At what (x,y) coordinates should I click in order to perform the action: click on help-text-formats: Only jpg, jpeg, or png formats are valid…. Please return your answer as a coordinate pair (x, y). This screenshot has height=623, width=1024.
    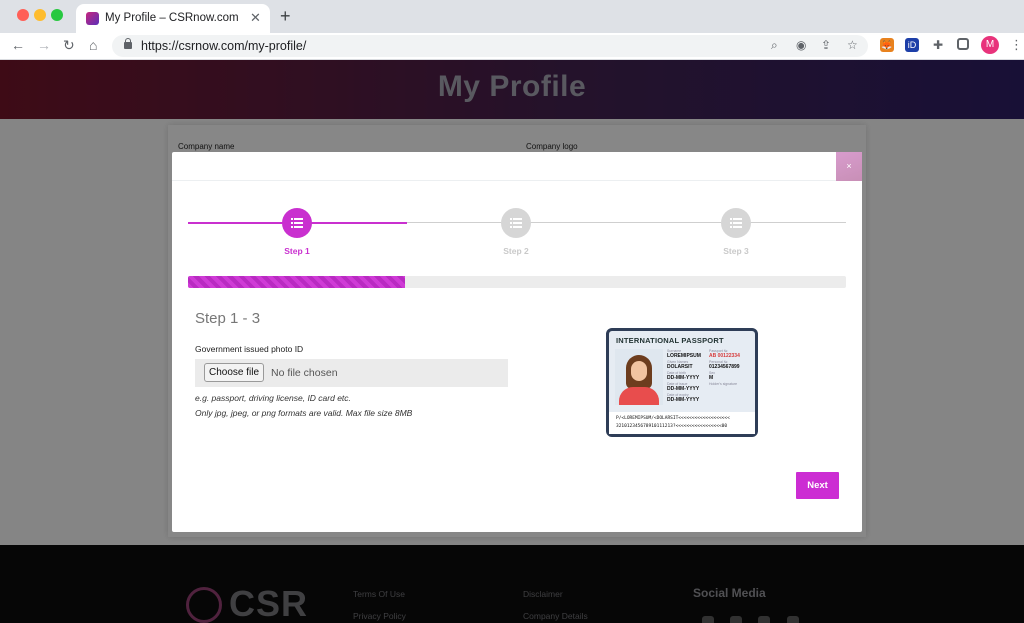
    Looking at the image, I should click on (304, 413).